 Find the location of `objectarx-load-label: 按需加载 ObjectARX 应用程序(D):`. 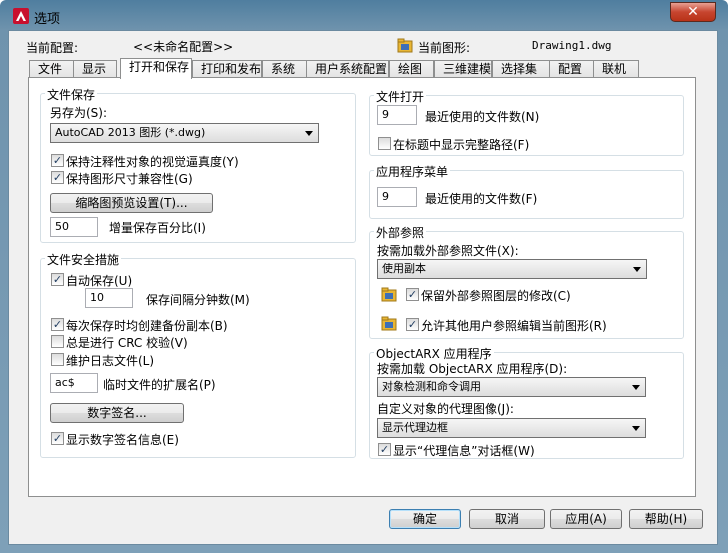

objectarx-load-label: 按需加载 ObjectARX 应用程序(D): is located at coordinates (472, 369).